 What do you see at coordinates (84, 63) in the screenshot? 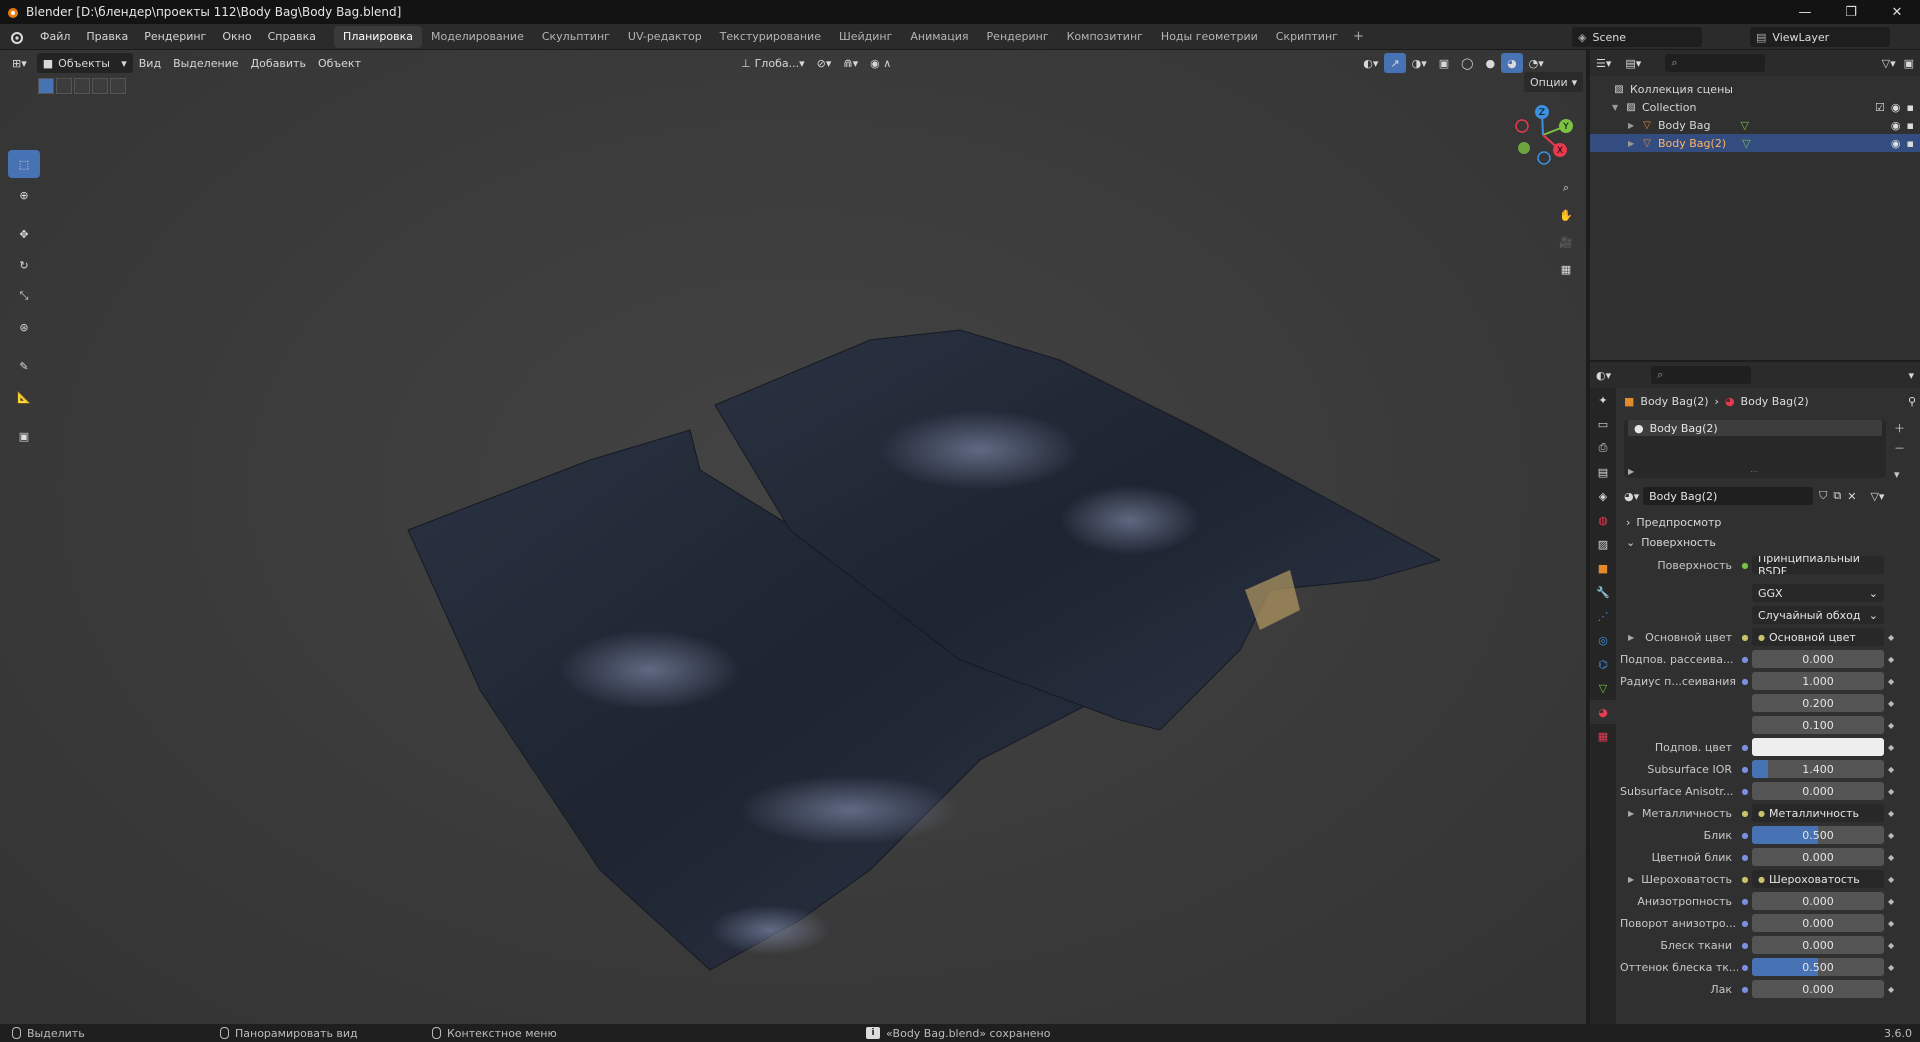
I see `mode-selector: ■ Объекты ▾` at bounding box center [84, 63].